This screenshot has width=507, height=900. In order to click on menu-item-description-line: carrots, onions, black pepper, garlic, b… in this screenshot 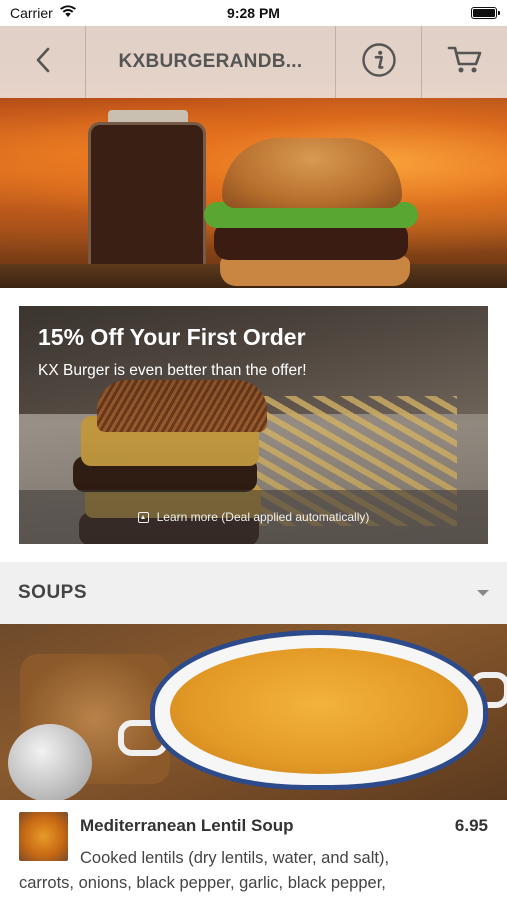, I will do `click(202, 883)`.